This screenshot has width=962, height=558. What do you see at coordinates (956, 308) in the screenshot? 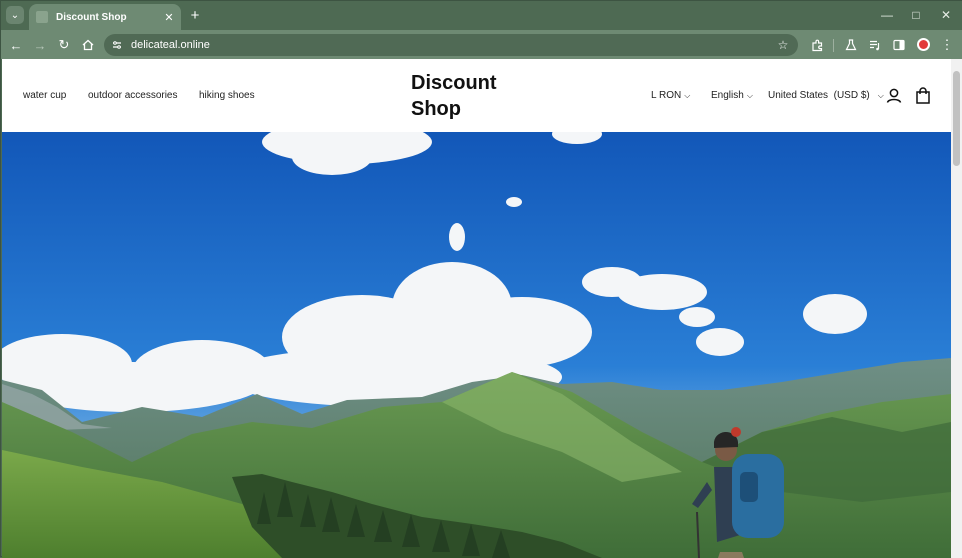
I see `page-scrollbar` at bounding box center [956, 308].